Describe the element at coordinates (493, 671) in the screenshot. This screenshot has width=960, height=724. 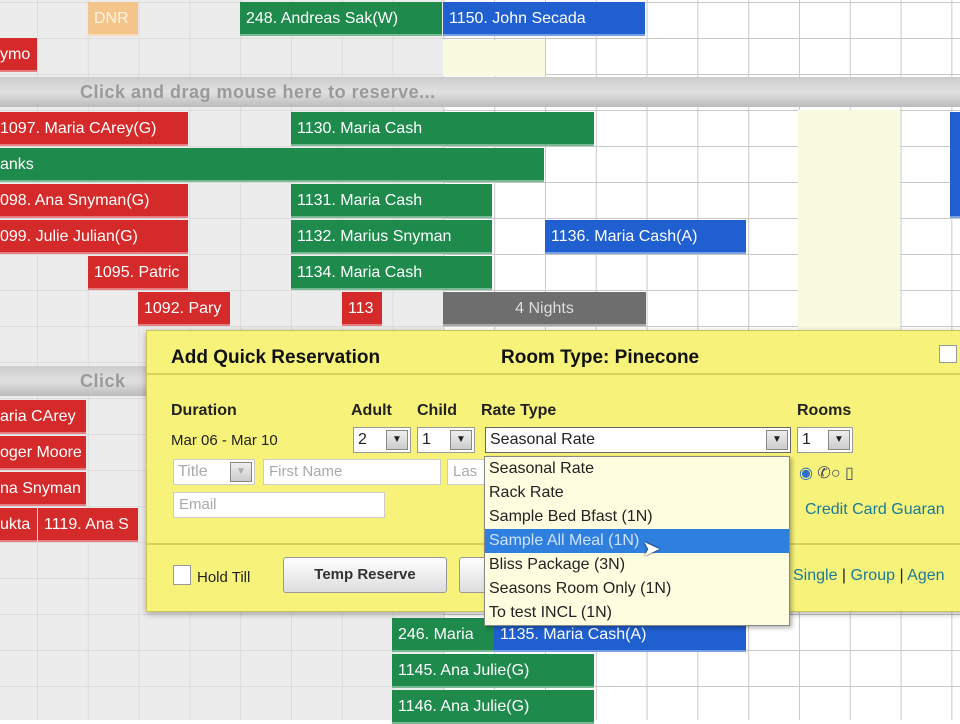
I see `booking-bar: 1145. Ana Julie(G)` at that location.